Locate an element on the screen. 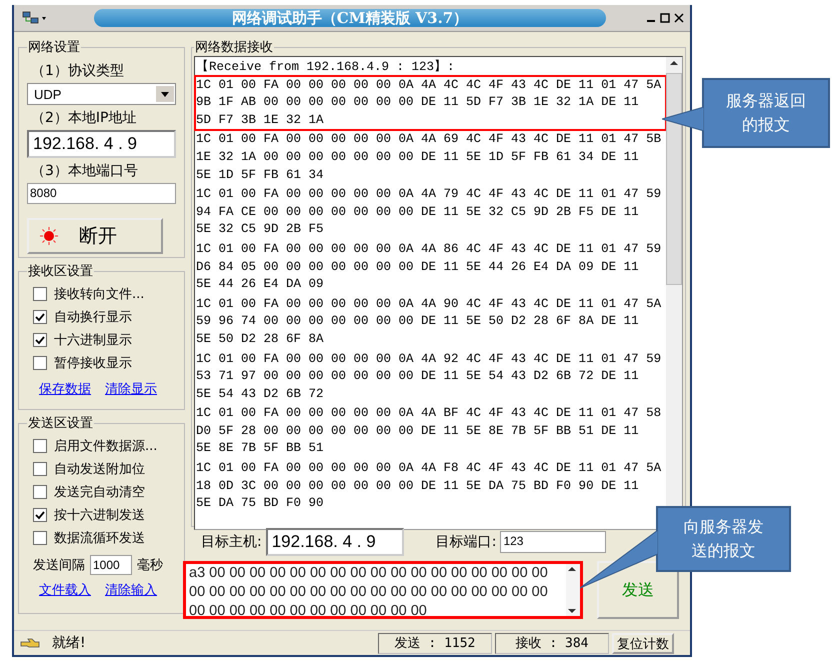  protocol-label: （1）协议类型 is located at coordinates (78, 71).